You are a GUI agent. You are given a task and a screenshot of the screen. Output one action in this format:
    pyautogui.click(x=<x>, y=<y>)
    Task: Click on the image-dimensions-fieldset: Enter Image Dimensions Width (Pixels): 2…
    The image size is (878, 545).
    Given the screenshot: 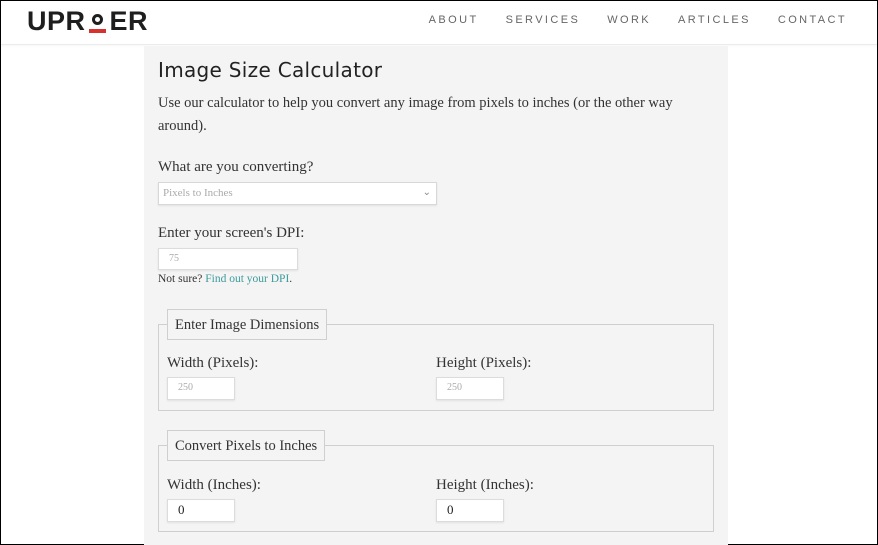 What is the action you would take?
    pyautogui.click(x=436, y=360)
    